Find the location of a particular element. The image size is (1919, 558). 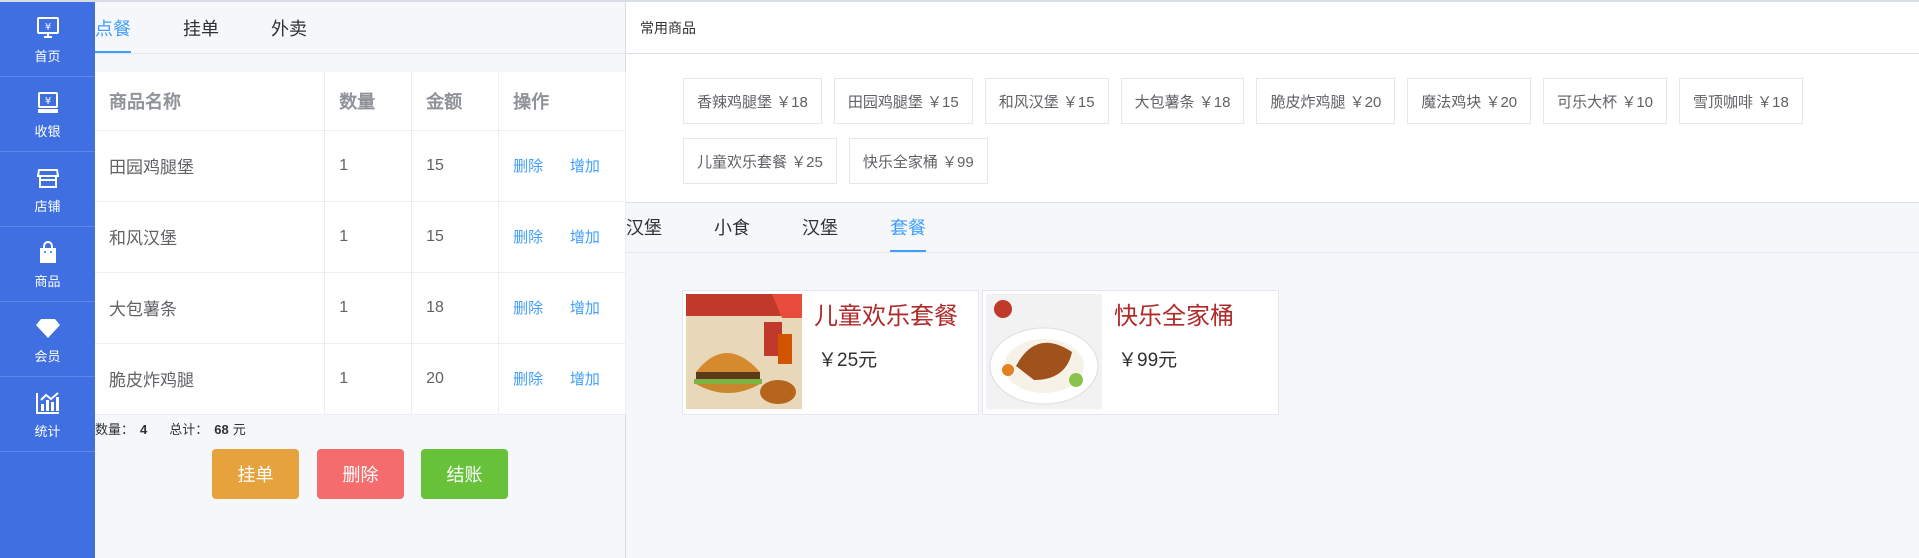

table-header-row: 商品名称 数量 金额 操作 is located at coordinates (360, 101).